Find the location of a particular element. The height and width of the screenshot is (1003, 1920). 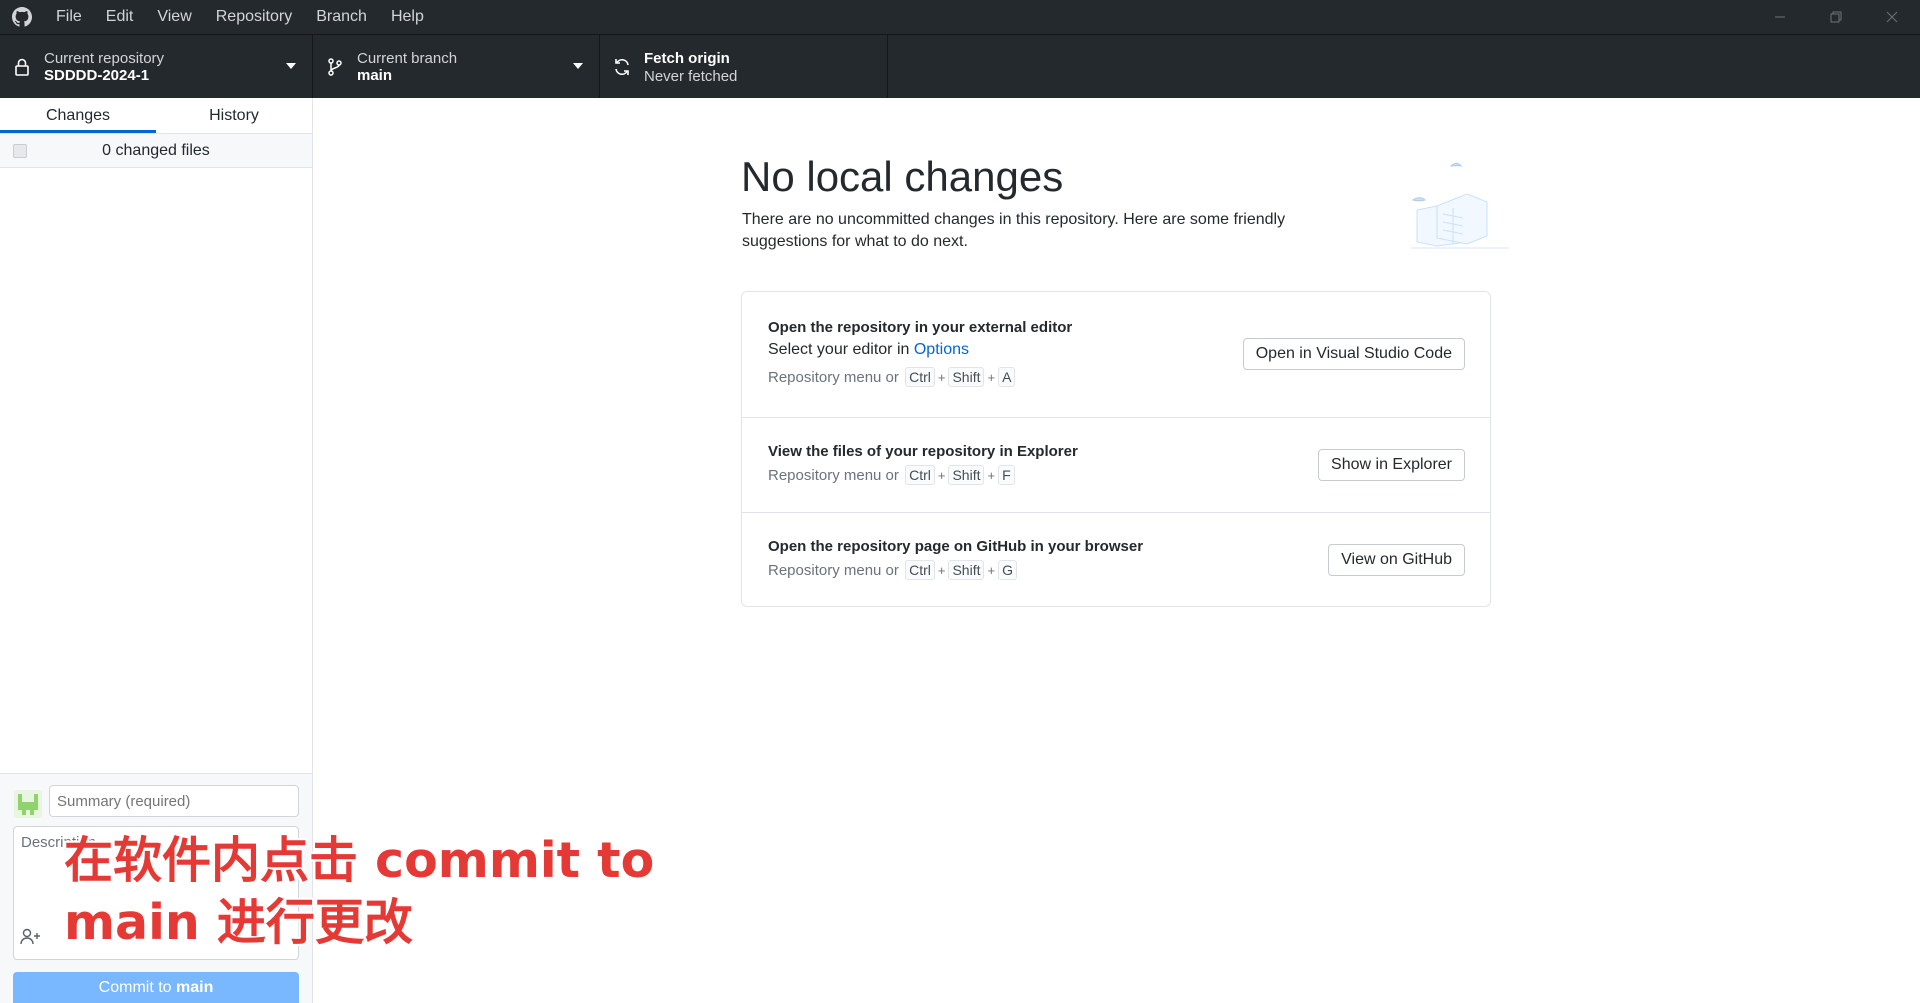

shortcut-hint: Repository menu or Ctrl + Shift + A is located at coordinates (892, 377).